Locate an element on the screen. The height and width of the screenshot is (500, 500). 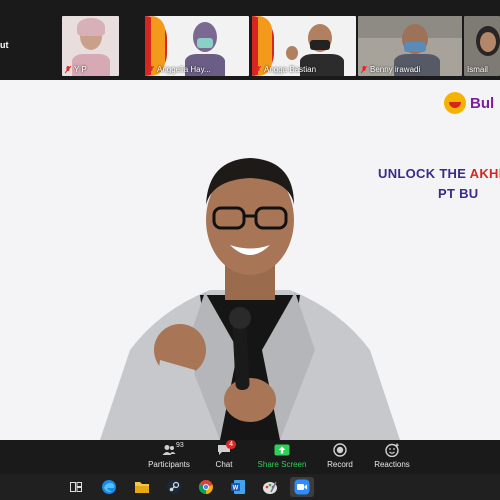
reactions-label: Reactions is located at coordinates (392, 464).